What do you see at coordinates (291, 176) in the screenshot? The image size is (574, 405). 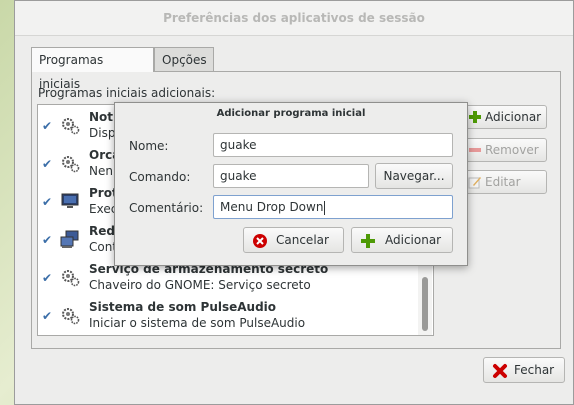 I see `command-input: guake` at bounding box center [291, 176].